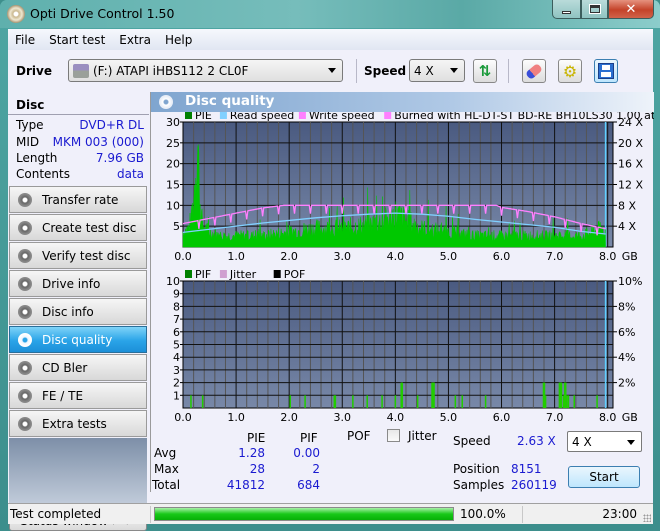 This screenshot has height=531, width=660. What do you see at coordinates (81, 70) in the screenshot?
I see `drive-icon` at bounding box center [81, 70].